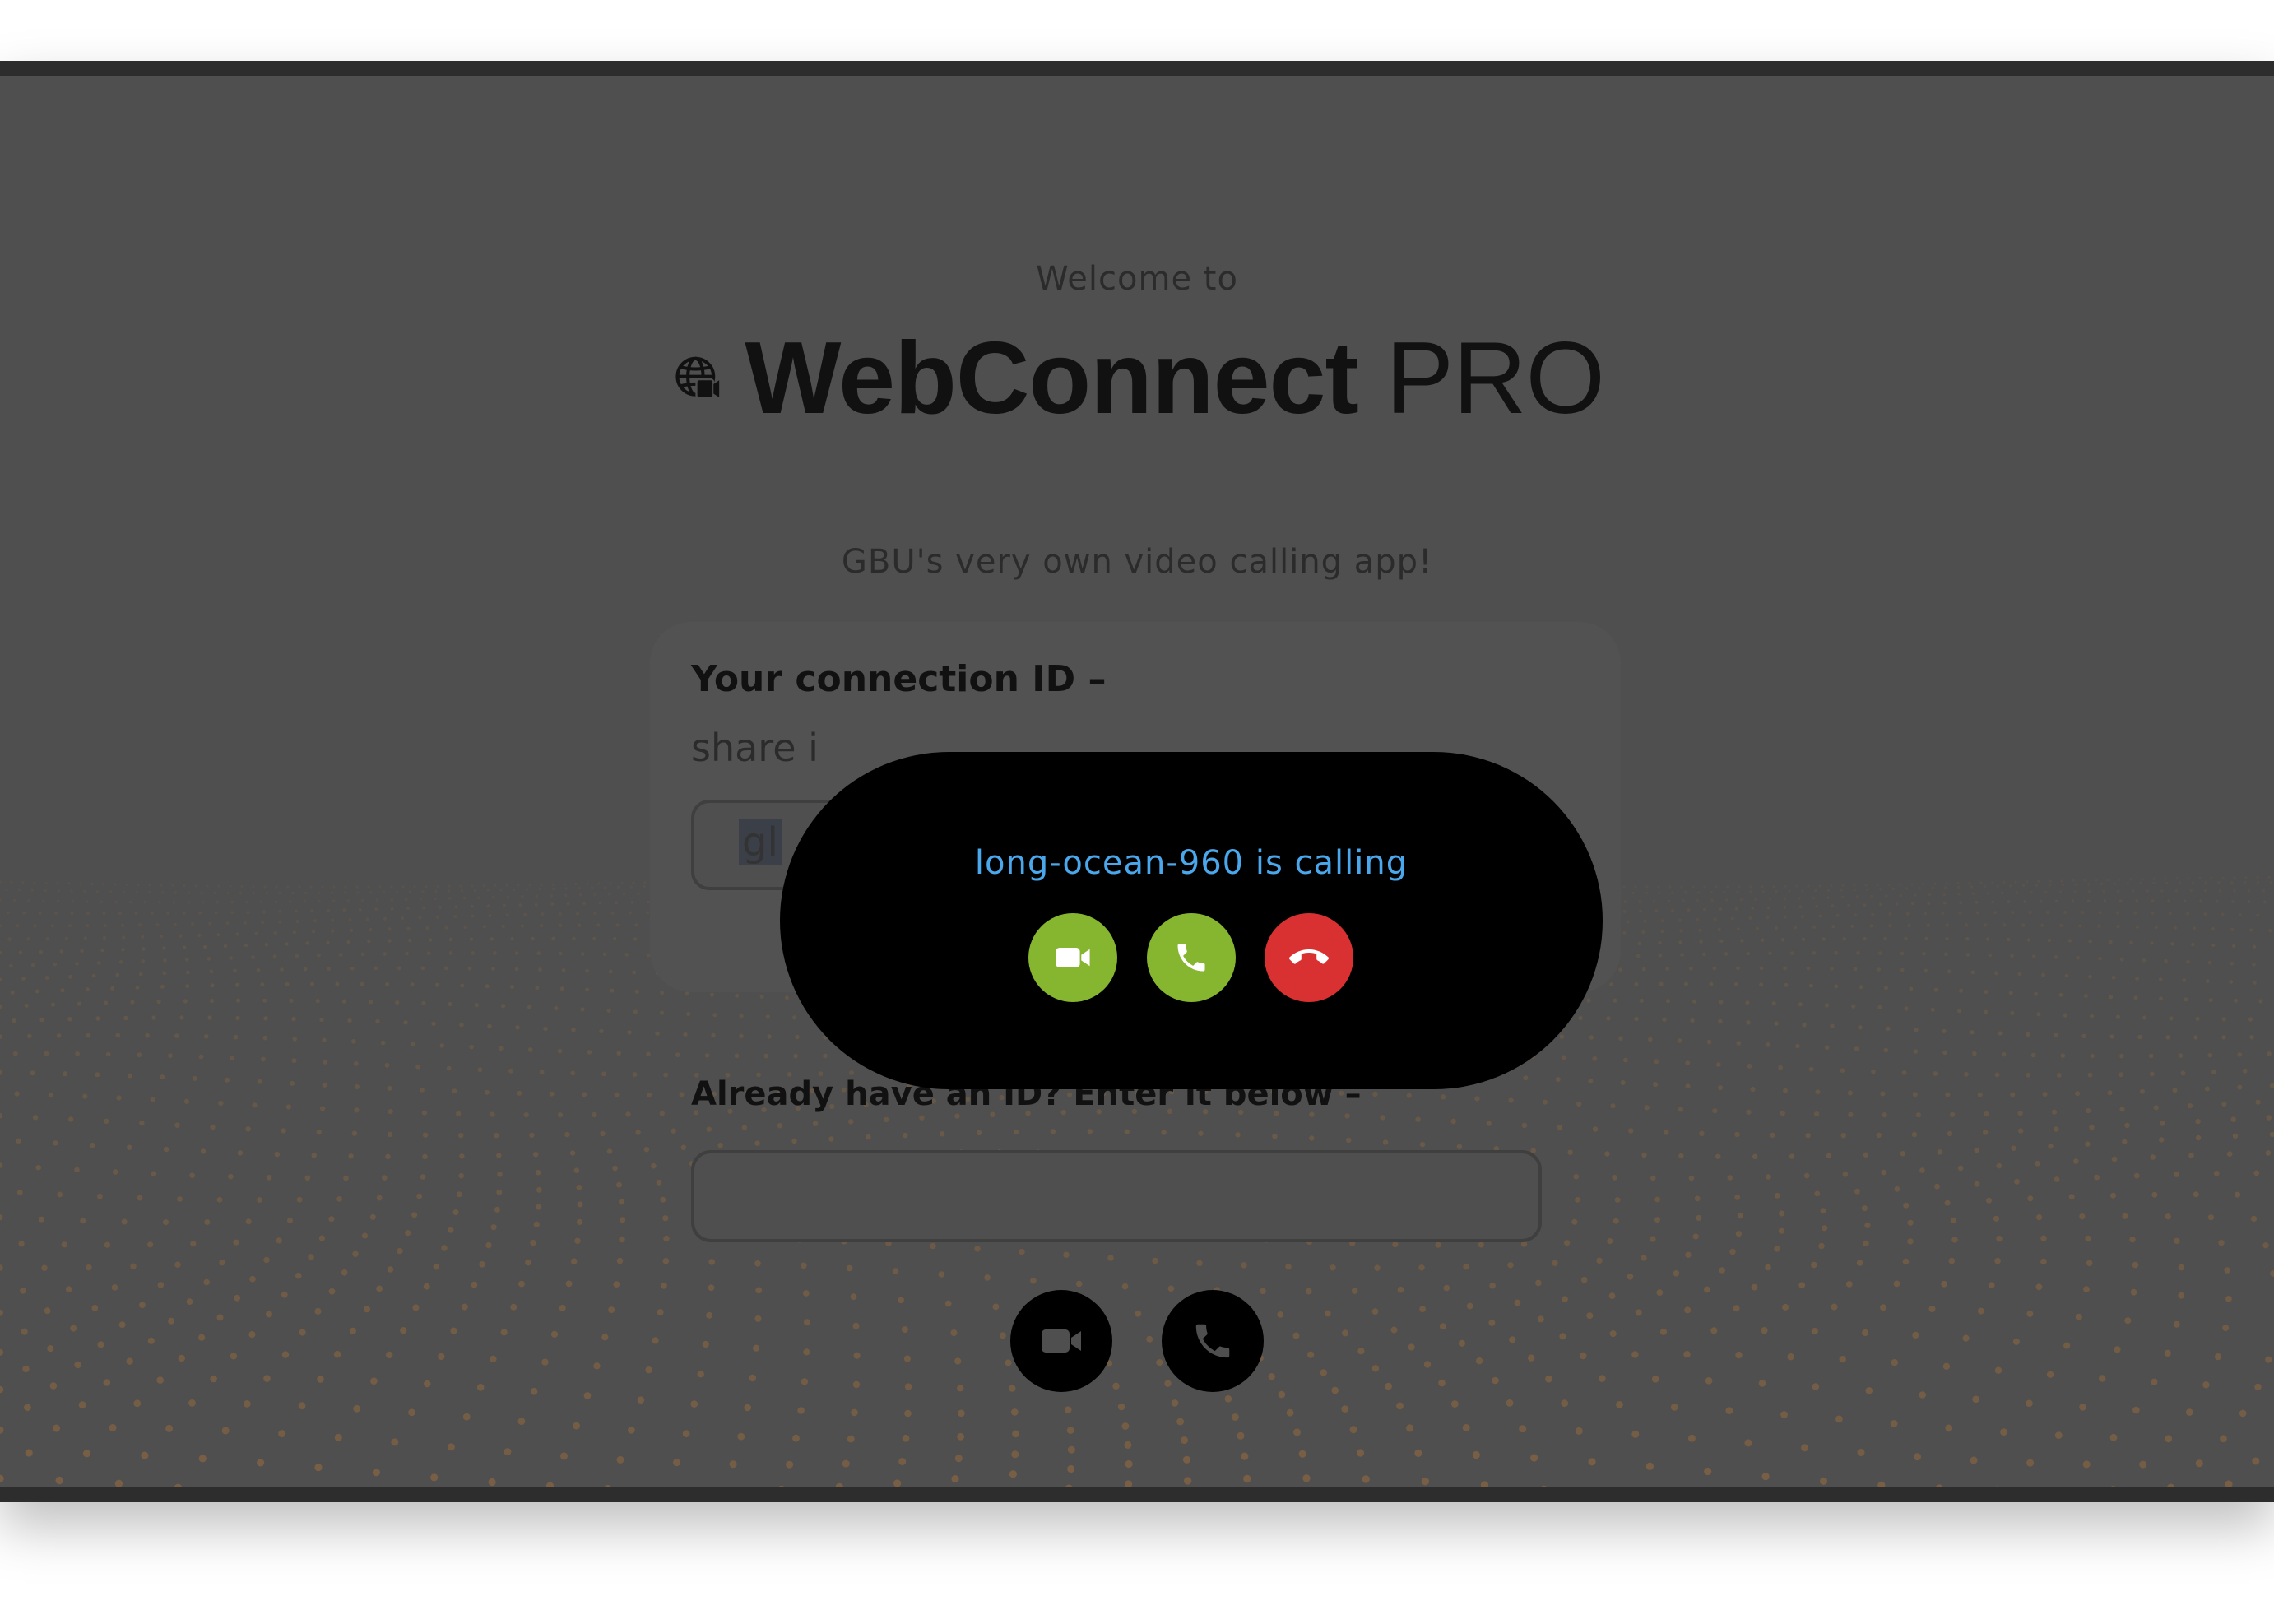 The height and width of the screenshot is (1624, 2274). Describe the element at coordinates (760, 842) in the screenshot. I see `connection-id-value: gl` at that location.